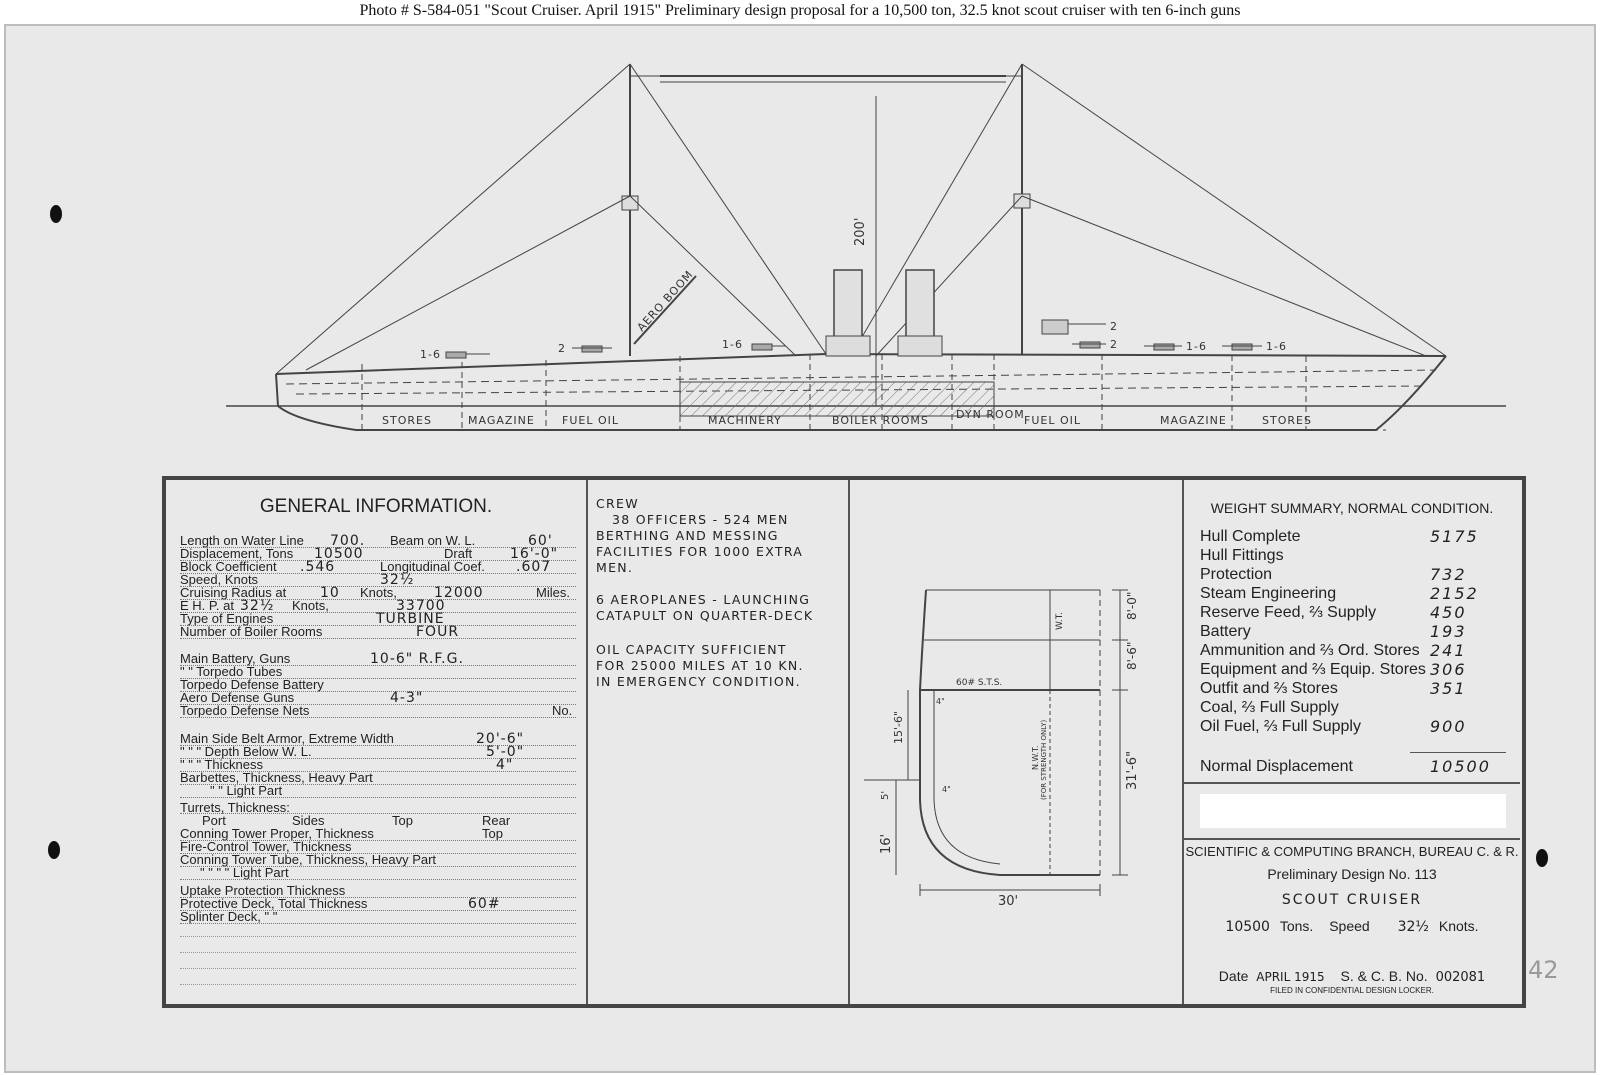 The image size is (1600, 1075). What do you see at coordinates (979, 683) in the screenshot?
I see `section-label: 60# S.T.S.` at bounding box center [979, 683].